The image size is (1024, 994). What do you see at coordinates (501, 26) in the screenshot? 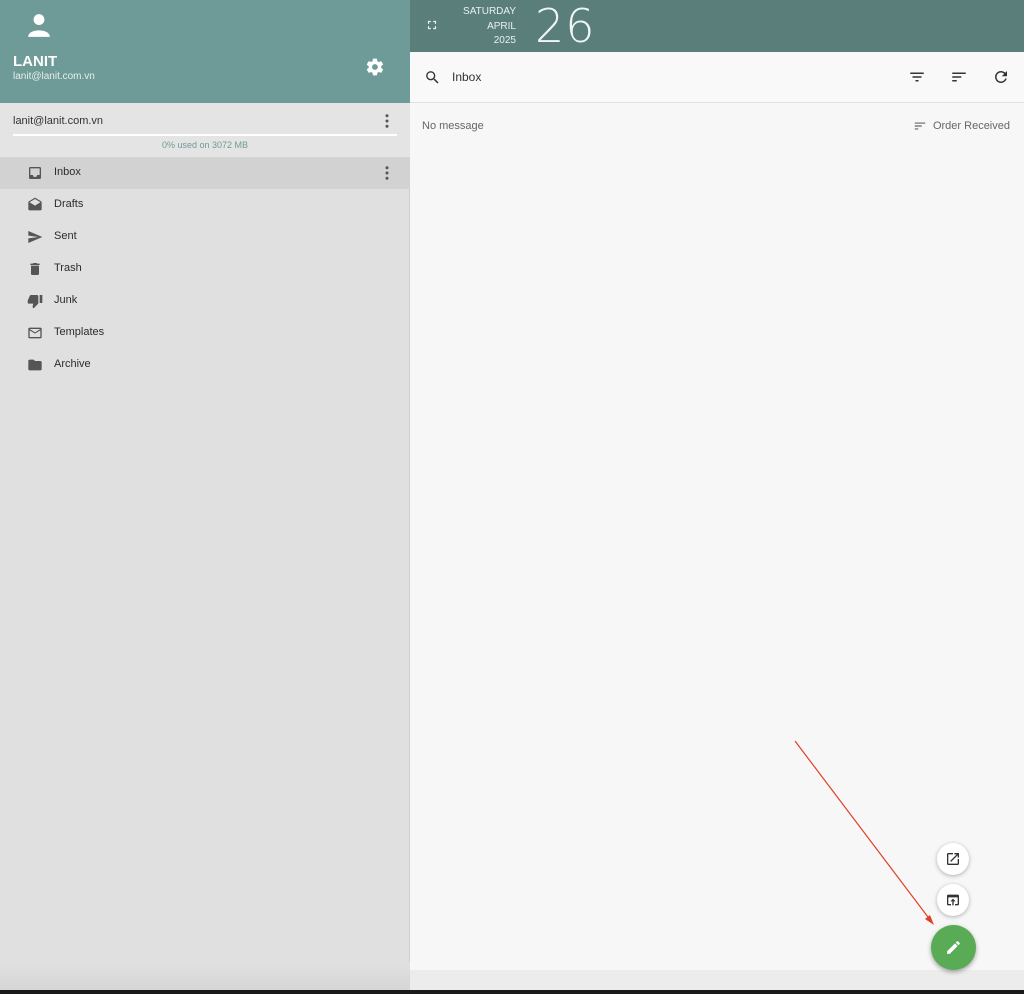
I see `date-month: APRIL` at bounding box center [501, 26].